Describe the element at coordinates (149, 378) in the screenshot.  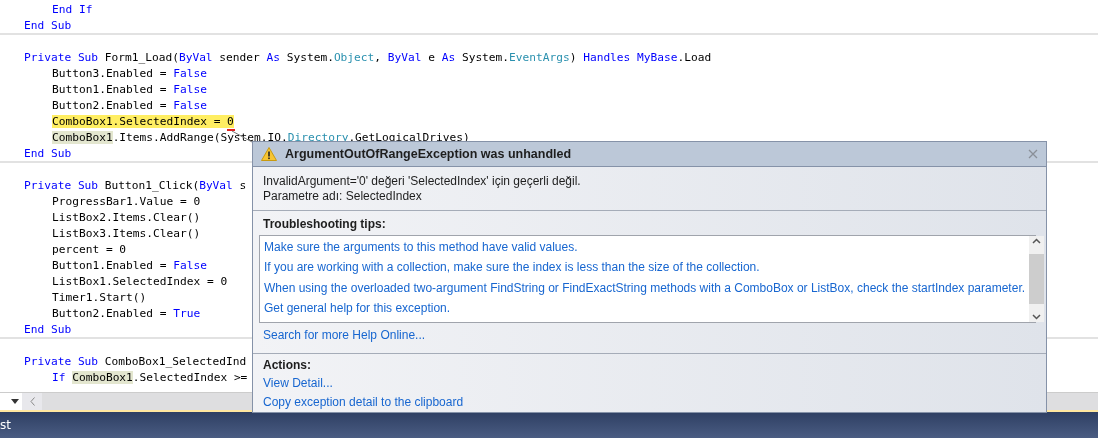
I see `code-line: If ComboBox1.SelectedIndex >=` at that location.